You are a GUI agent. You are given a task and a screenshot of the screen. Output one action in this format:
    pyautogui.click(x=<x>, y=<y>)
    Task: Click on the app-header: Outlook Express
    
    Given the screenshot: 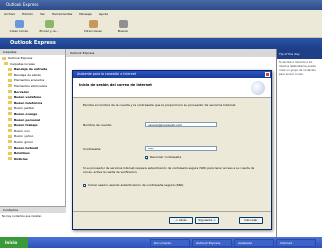 What is the action you would take?
    pyautogui.click(x=161, y=43)
    